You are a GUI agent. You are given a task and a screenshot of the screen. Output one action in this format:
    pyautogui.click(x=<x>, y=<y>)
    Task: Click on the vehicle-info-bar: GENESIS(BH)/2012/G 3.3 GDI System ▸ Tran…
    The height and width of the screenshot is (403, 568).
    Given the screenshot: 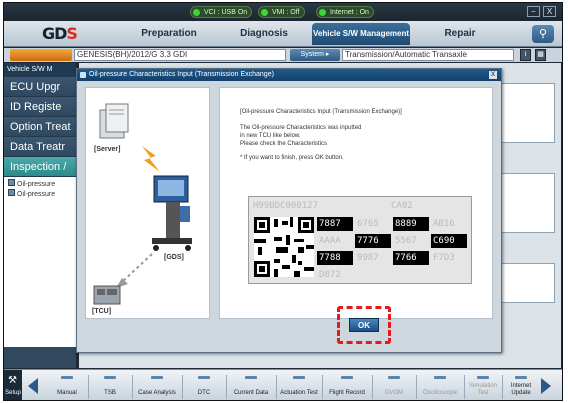 What is the action you would take?
    pyautogui.click(x=283, y=55)
    